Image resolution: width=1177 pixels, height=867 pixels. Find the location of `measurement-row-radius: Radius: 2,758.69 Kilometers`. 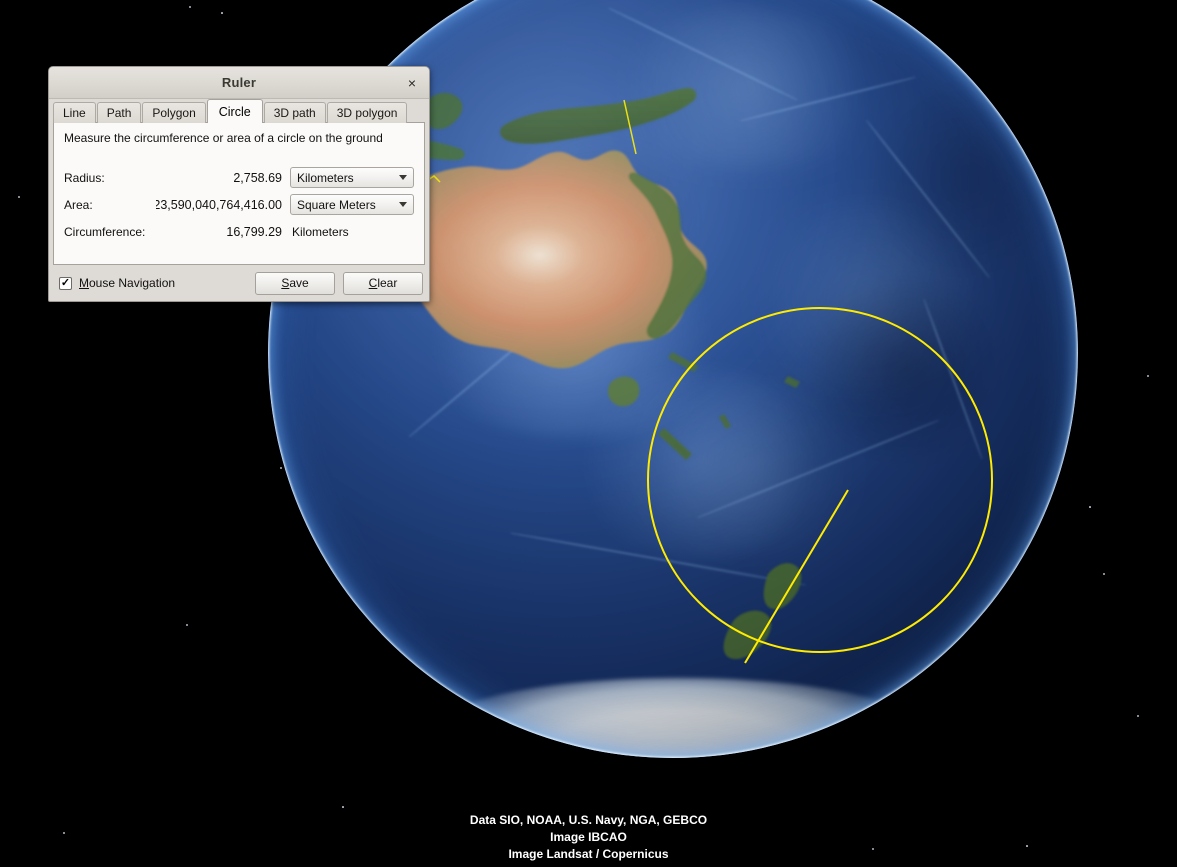

measurement-row-radius: Radius: 2,758.69 Kilometers is located at coordinates (239, 177).